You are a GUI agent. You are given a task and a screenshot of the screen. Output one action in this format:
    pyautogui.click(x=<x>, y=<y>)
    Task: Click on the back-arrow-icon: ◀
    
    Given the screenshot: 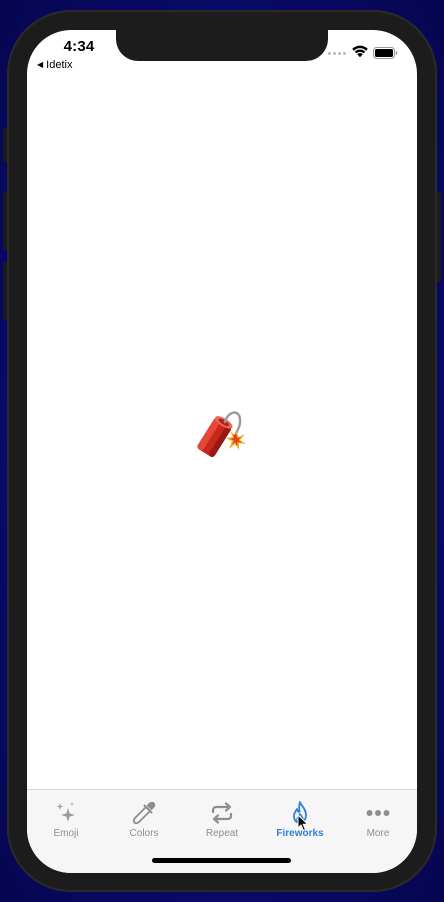 What is the action you would take?
    pyautogui.click(x=40, y=64)
    